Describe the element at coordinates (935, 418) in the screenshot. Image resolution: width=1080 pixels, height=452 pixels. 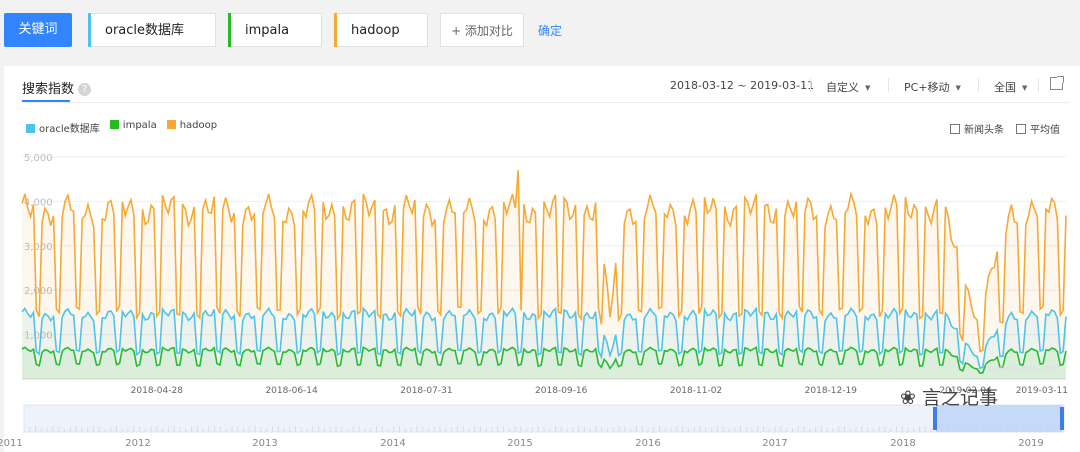
I see `overview-handle-left` at that location.